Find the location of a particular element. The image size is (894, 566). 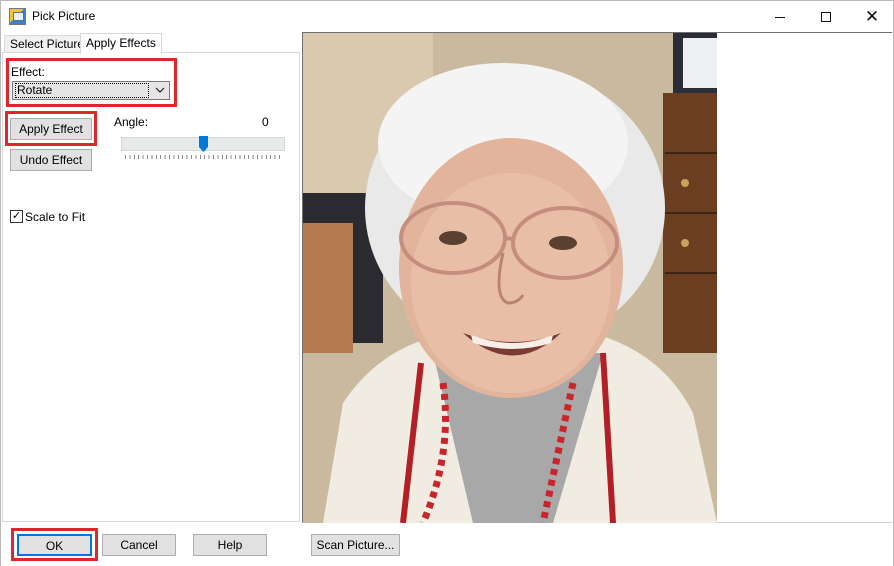

ok-button: OK is located at coordinates (54, 545).